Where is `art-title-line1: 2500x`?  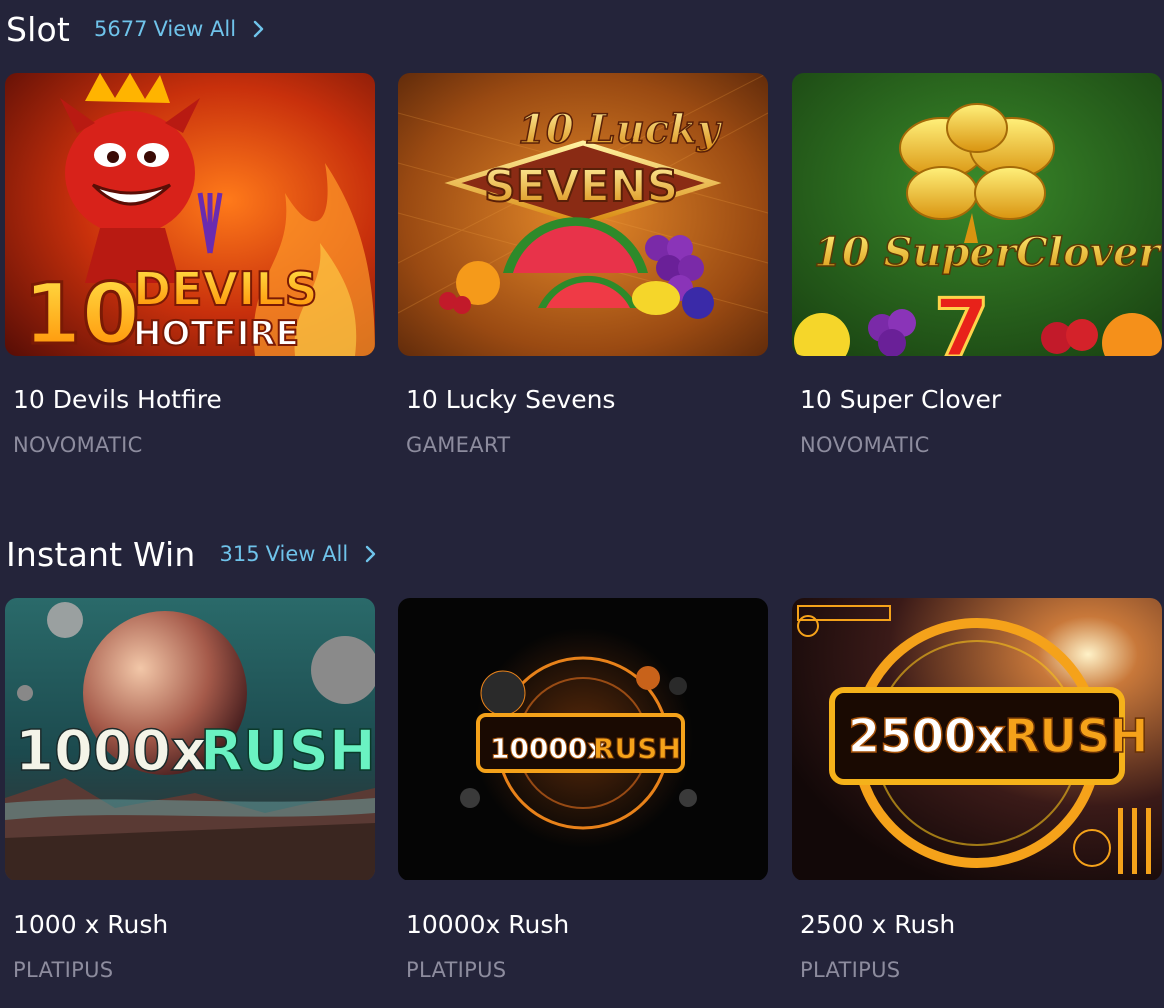
art-title-line1: 2500x is located at coordinates (927, 736).